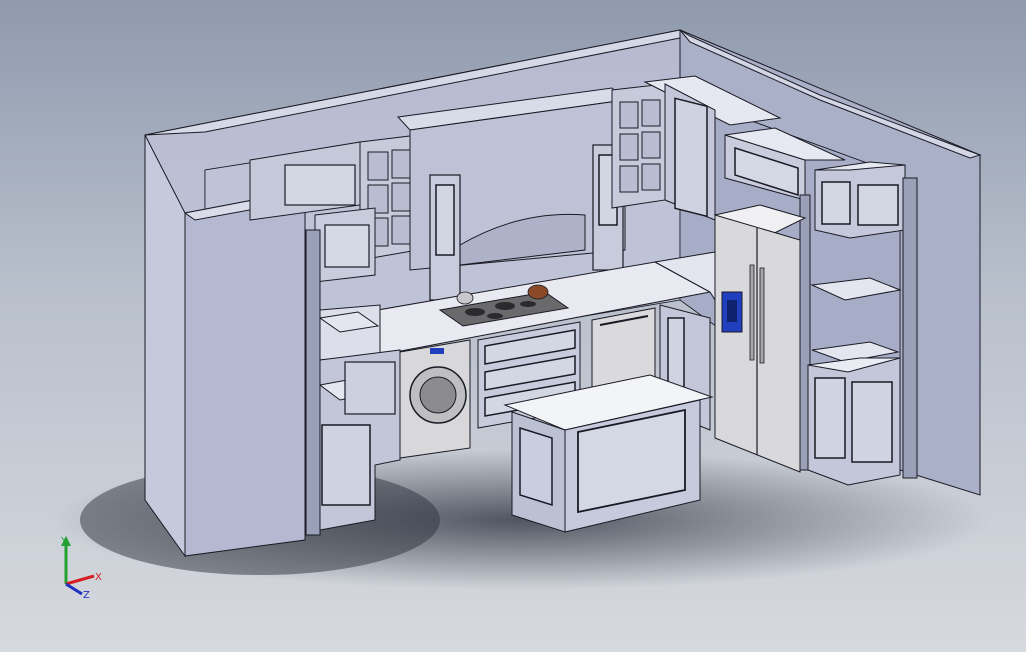 Image resolution: width=1026 pixels, height=652 pixels. I want to click on z-axis-label: Z, so click(86, 595).